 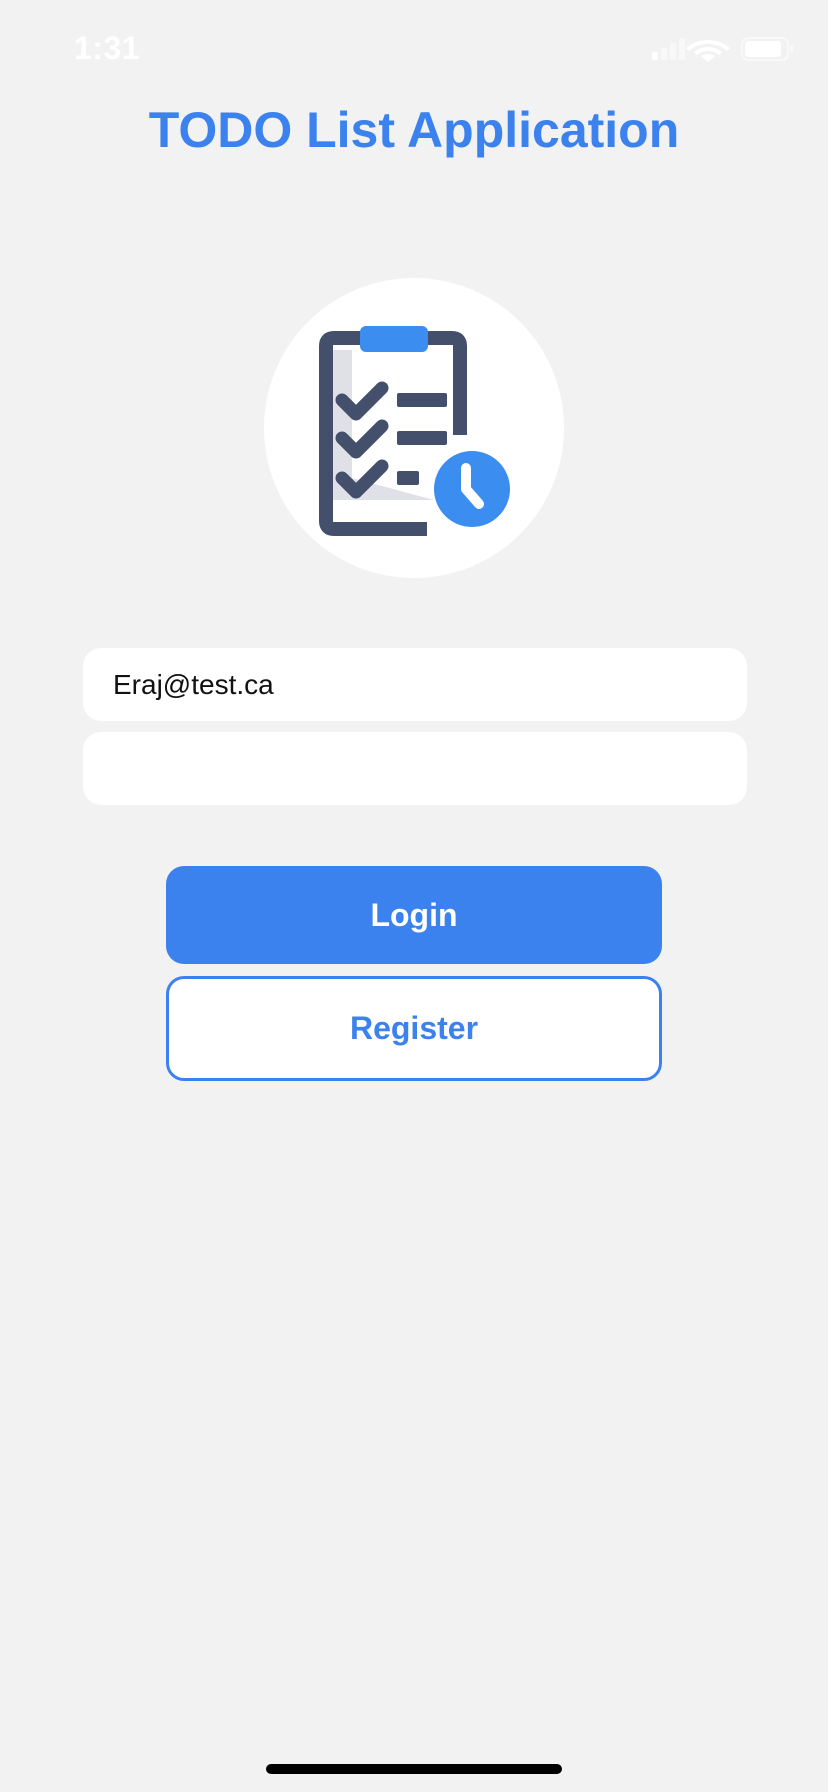 I want to click on register-button: Register, so click(x=414, y=1028).